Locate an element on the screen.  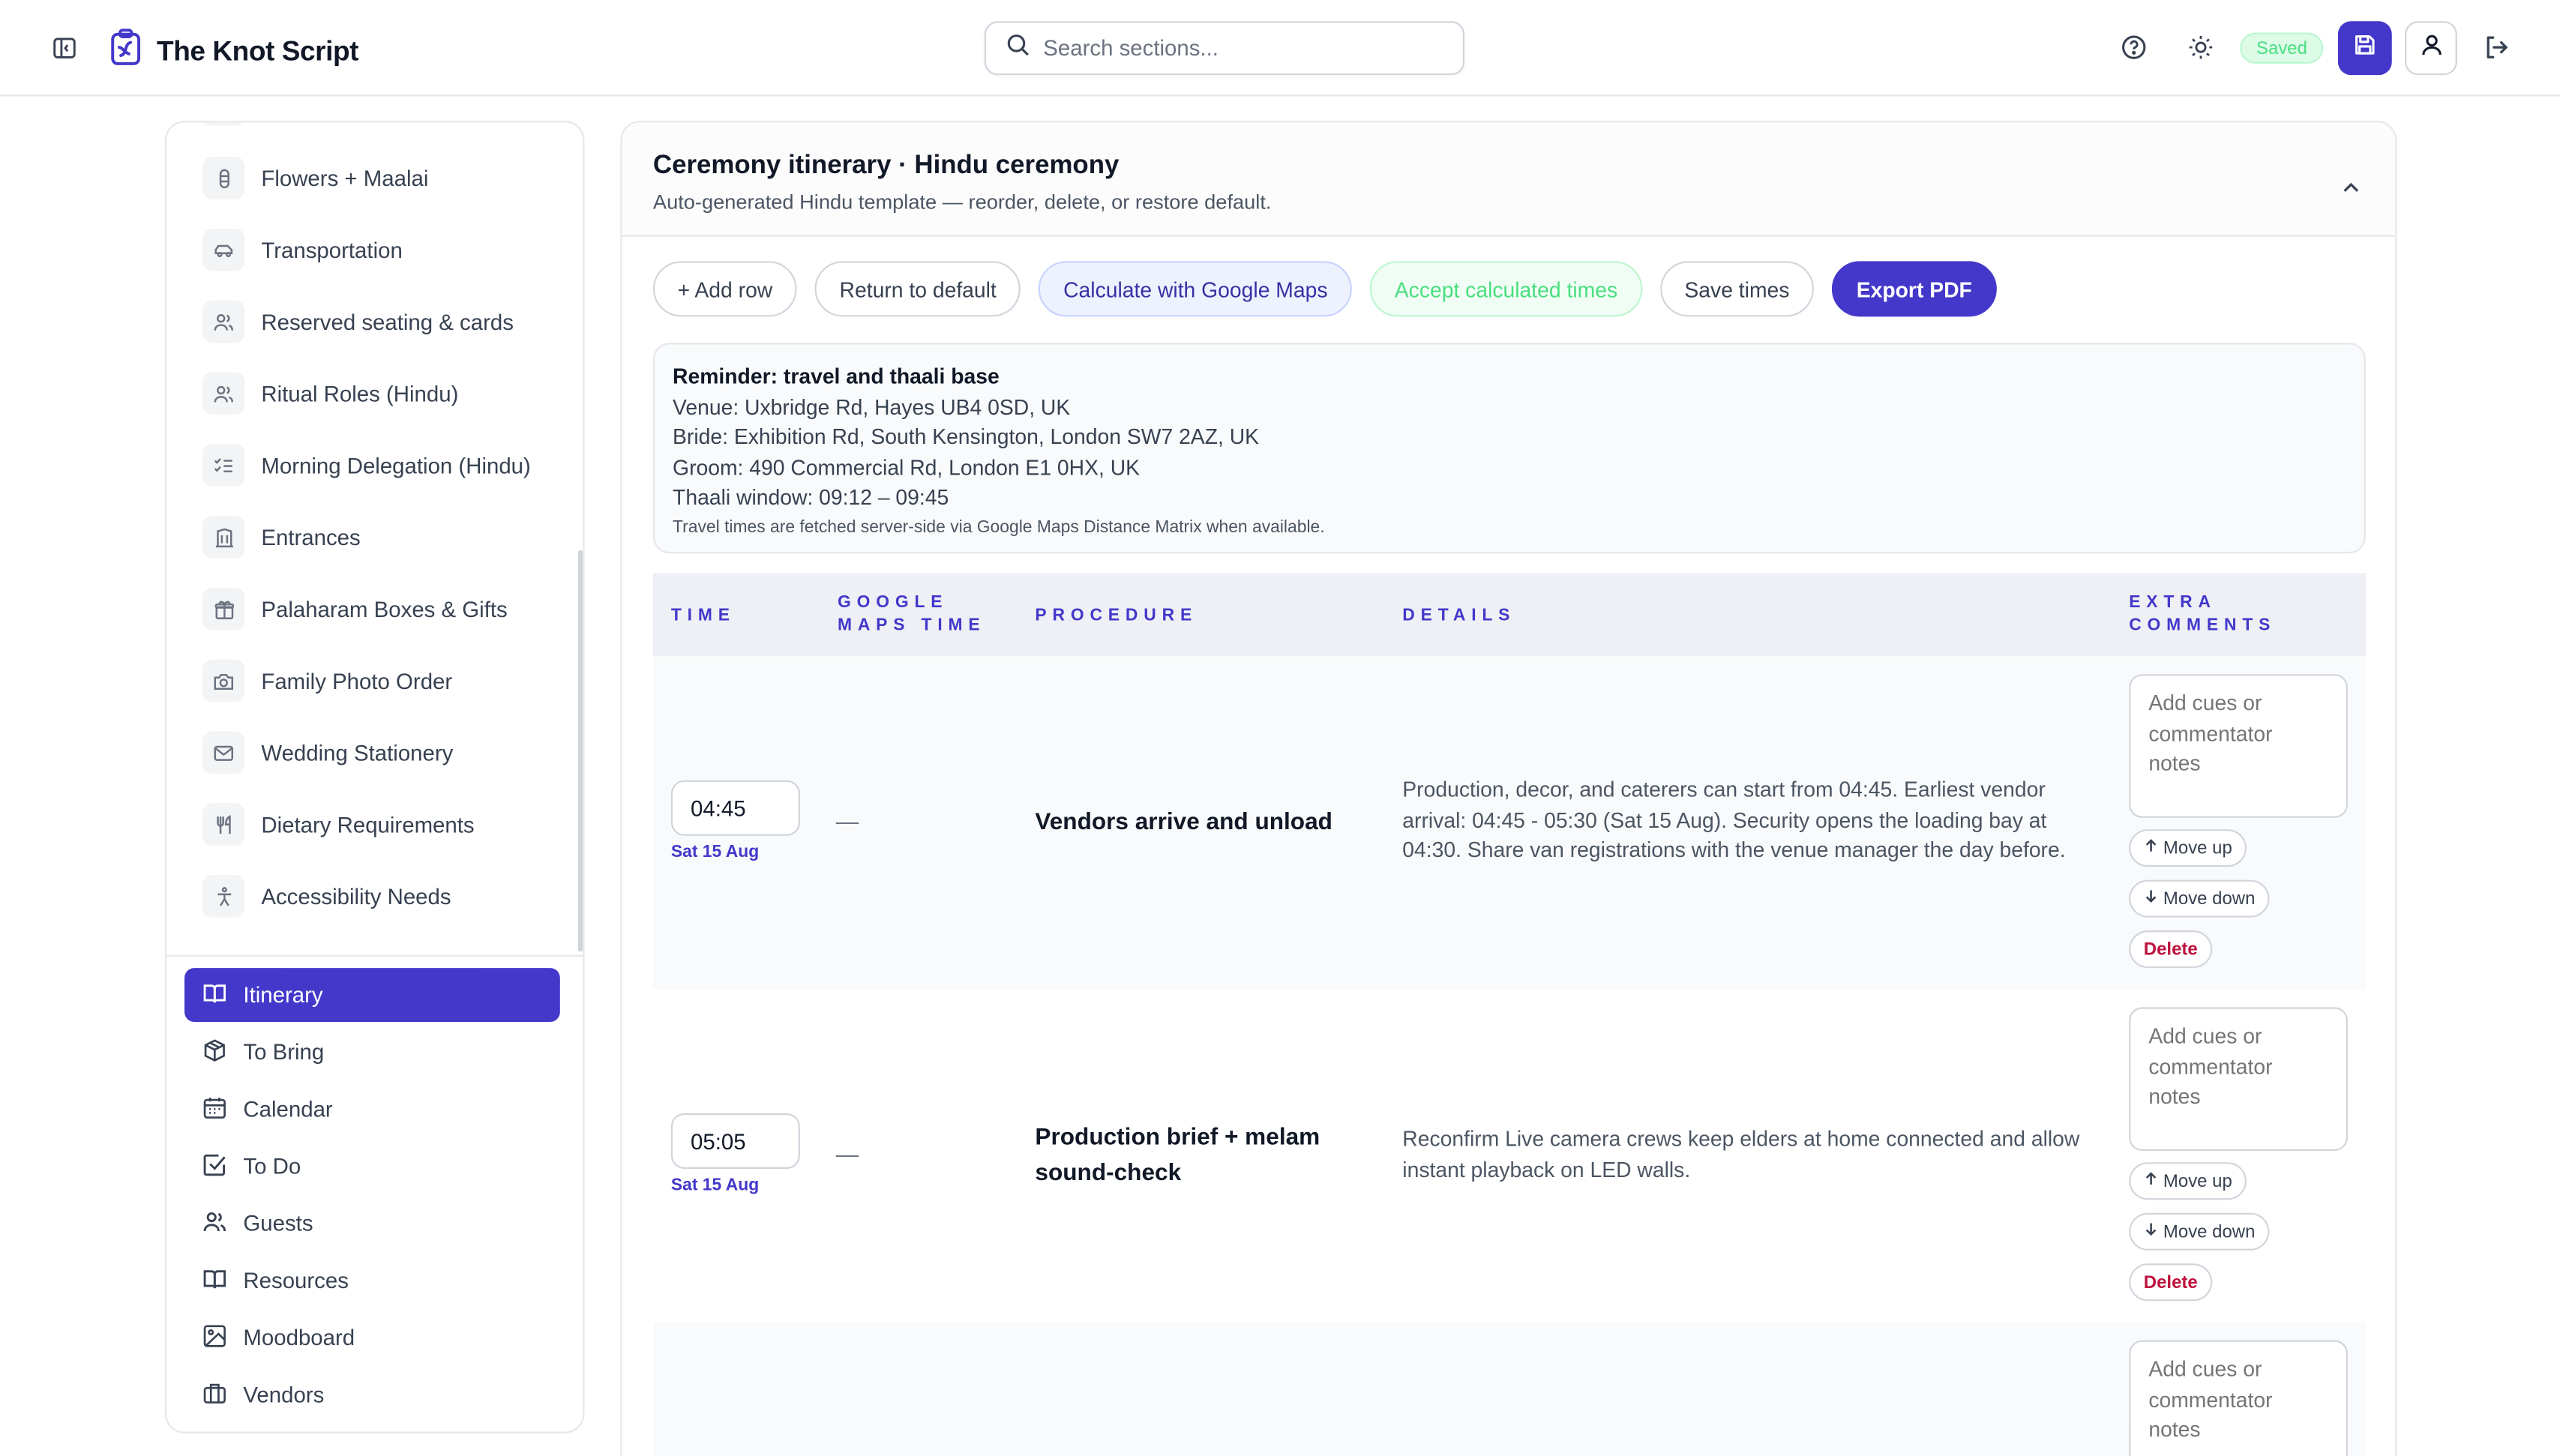
sidebar-item-label: Flowers + Maalai is located at coordinates (345, 177).